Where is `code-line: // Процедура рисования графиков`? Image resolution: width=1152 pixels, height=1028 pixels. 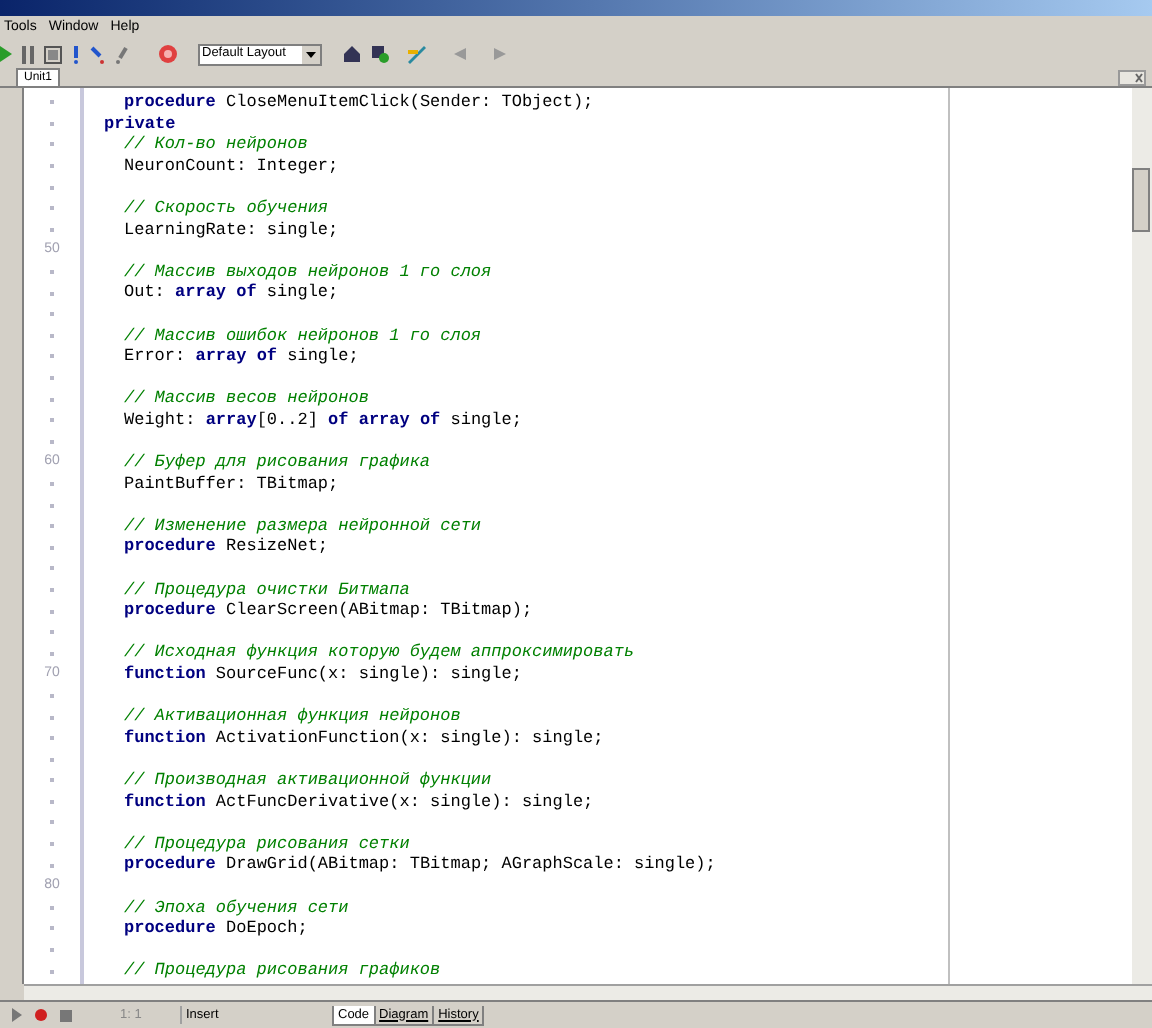 code-line: // Процедура рисования графиков is located at coordinates (282, 970).